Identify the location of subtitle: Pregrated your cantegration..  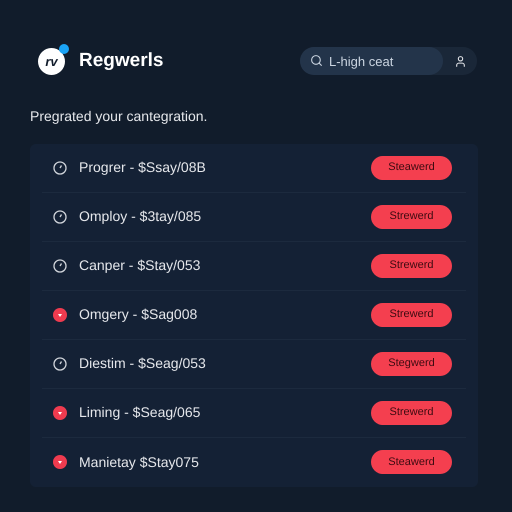
(118, 116).